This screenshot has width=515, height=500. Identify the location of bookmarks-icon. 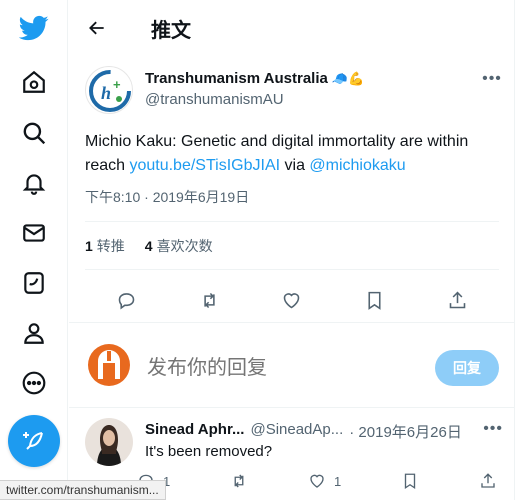
(34, 283).